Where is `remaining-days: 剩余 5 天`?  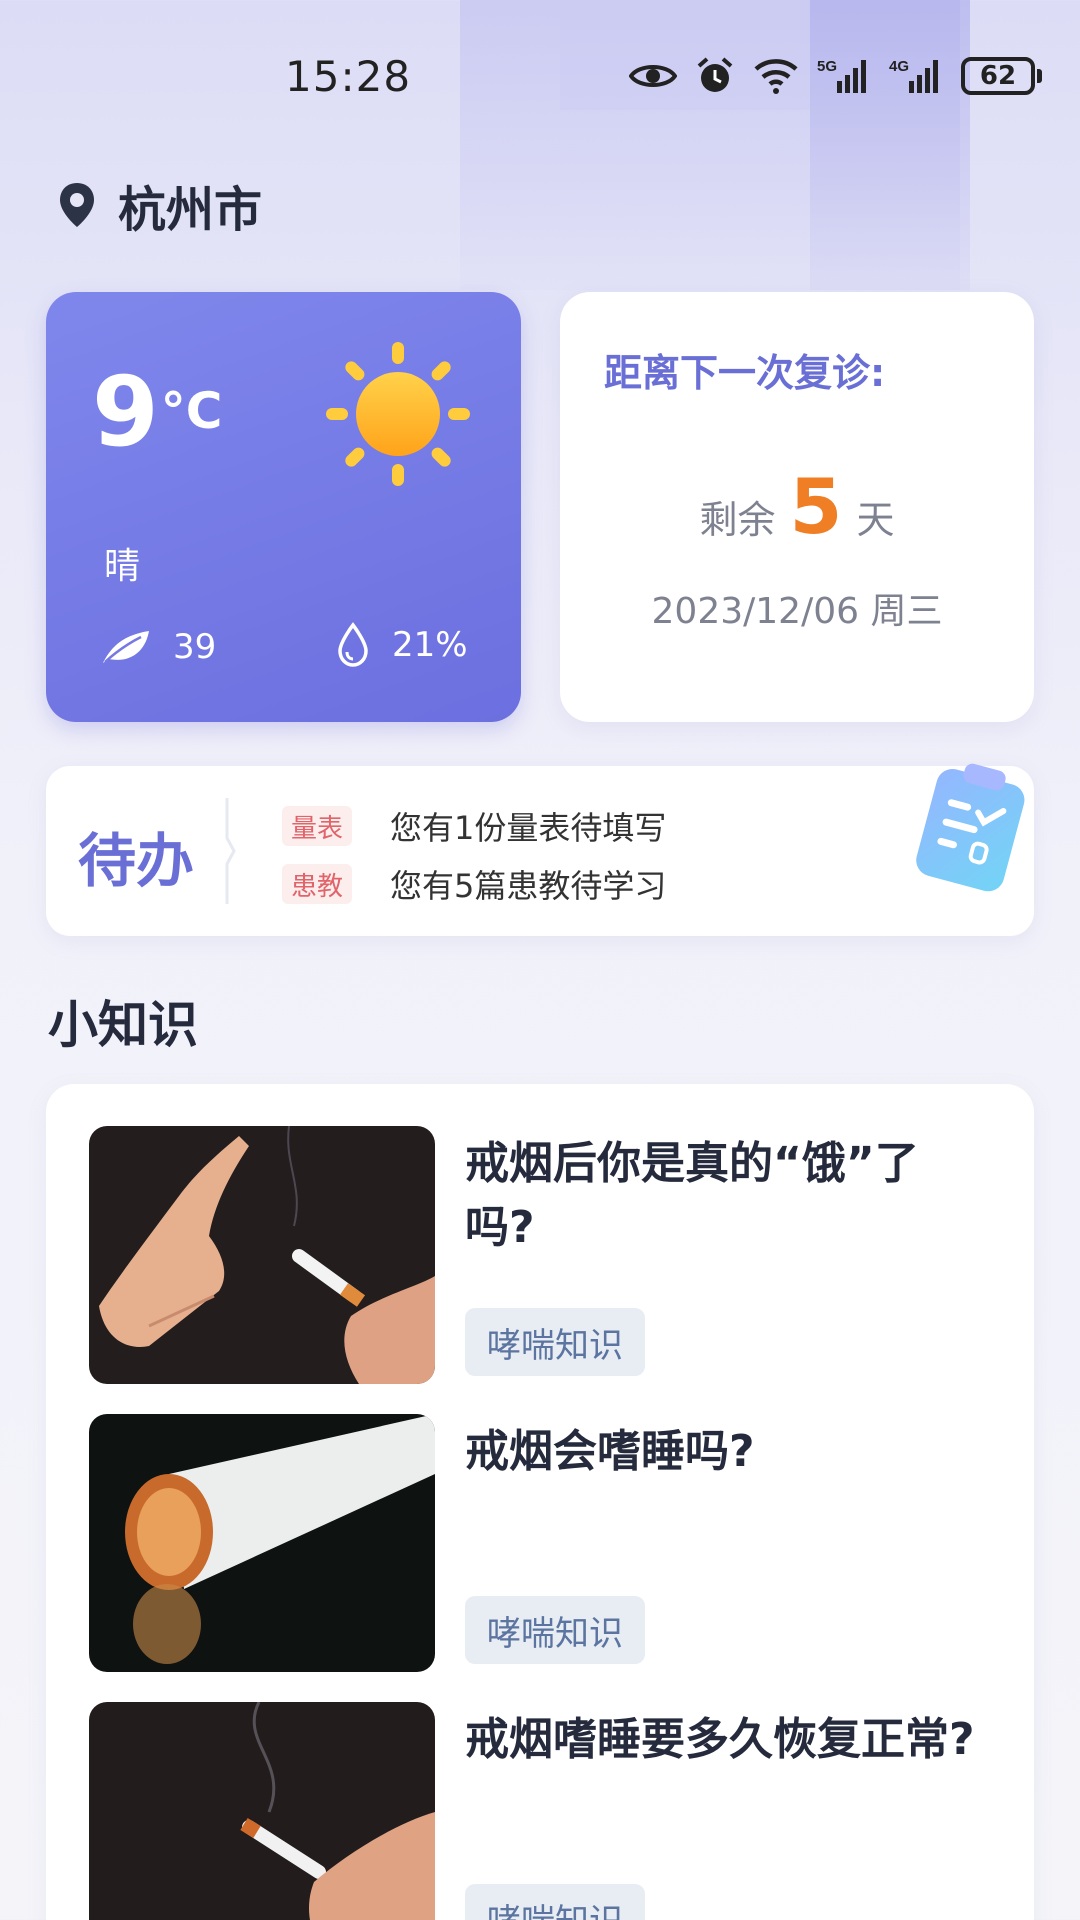
remaining-days: 剩余 5 天 is located at coordinates (797, 506).